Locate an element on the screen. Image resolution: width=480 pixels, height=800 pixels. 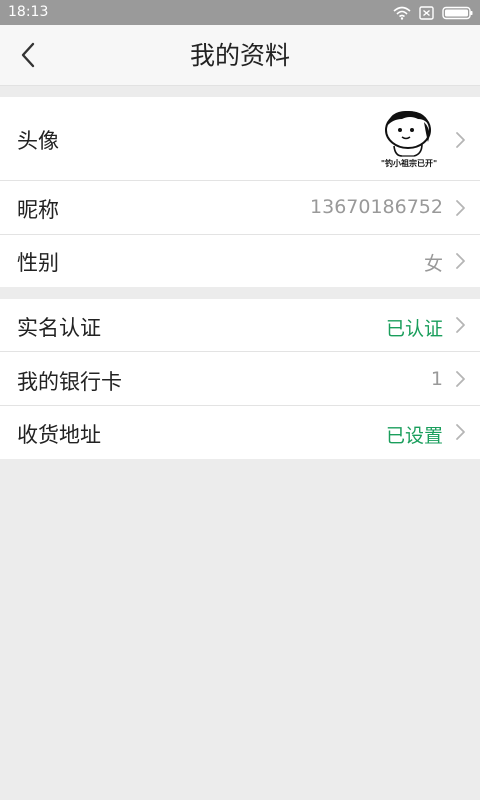
gender-label: 性别 is located at coordinates (38, 263).